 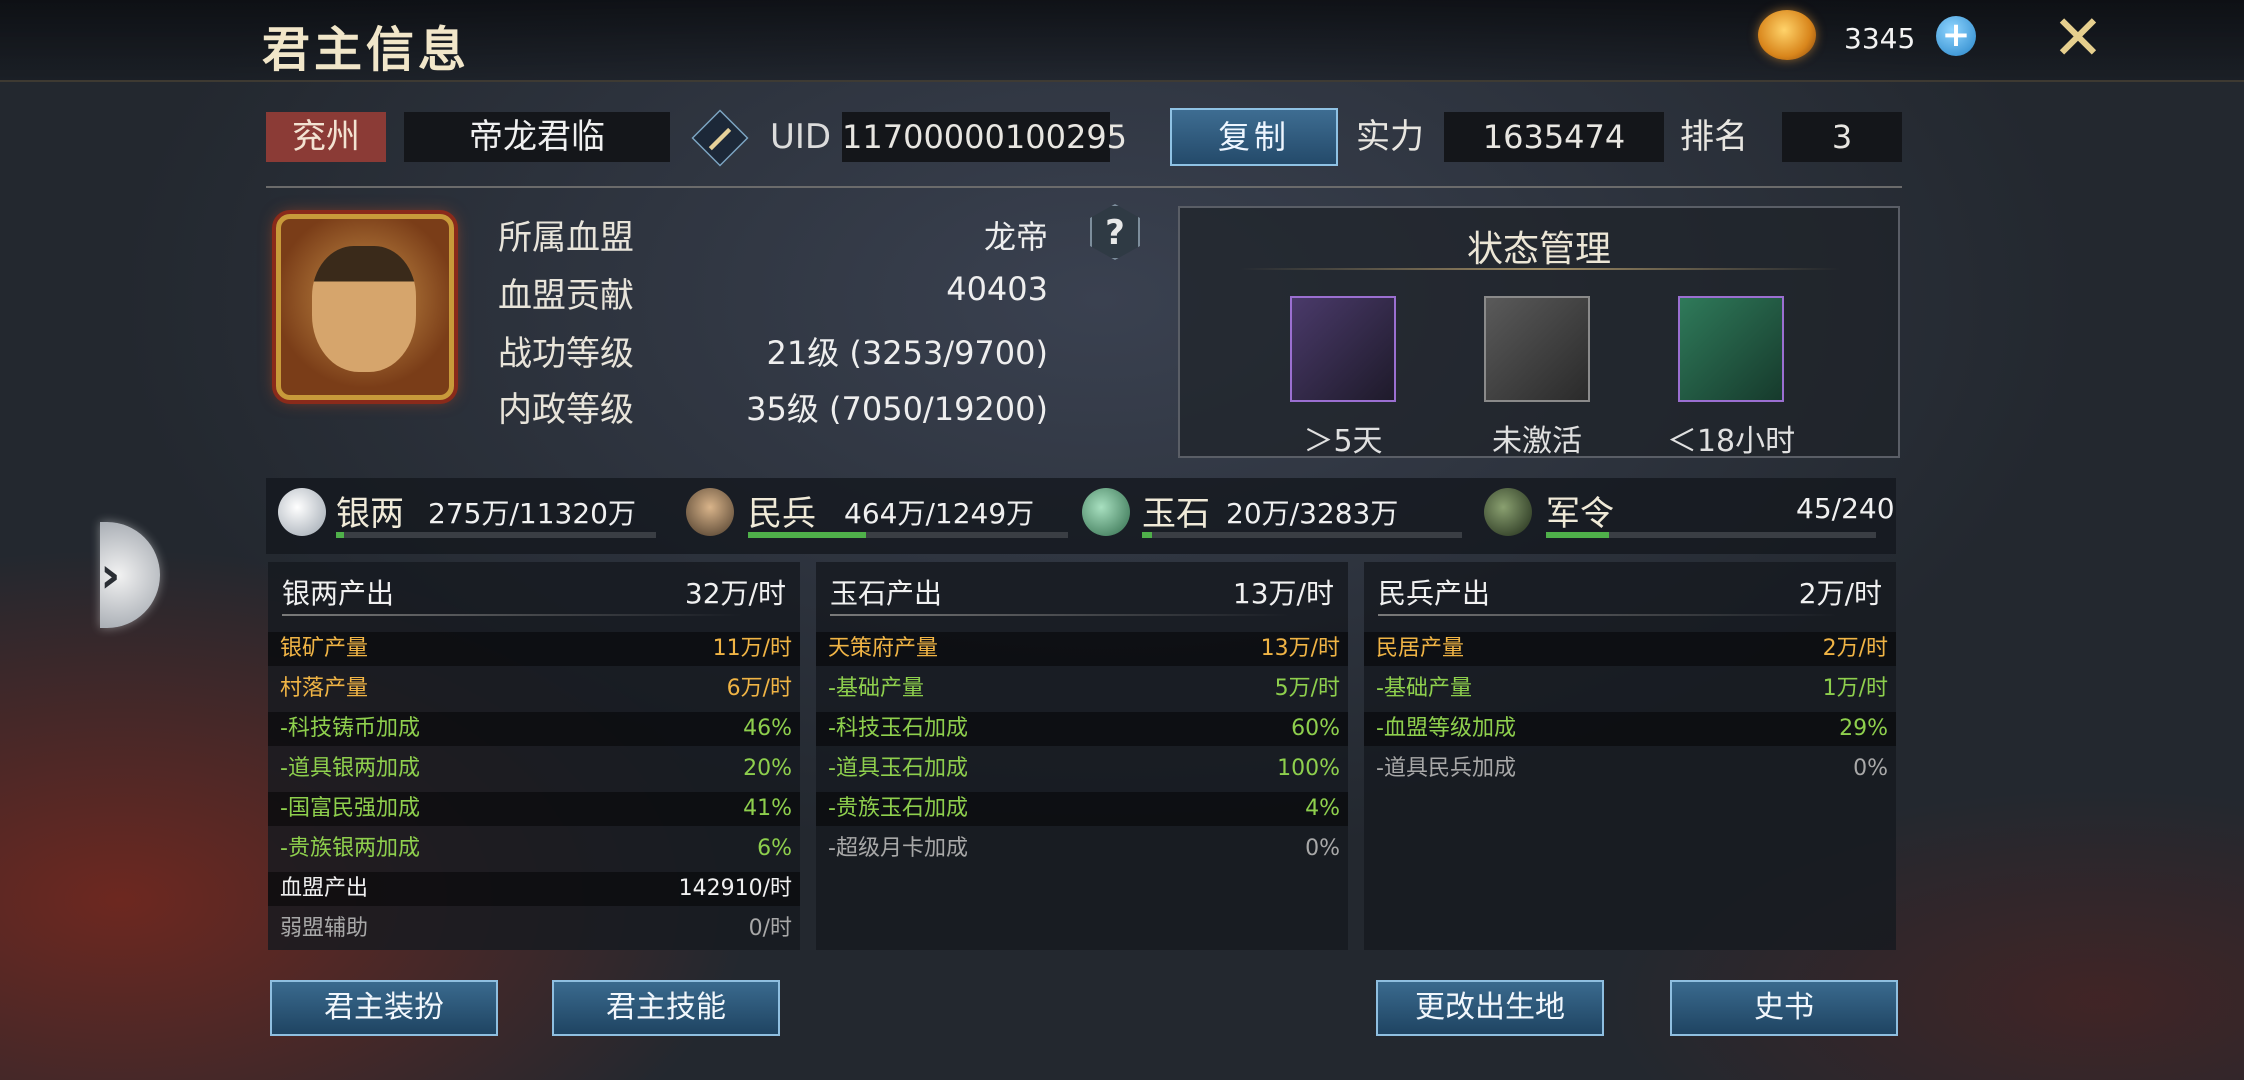 I want to click on alliance-contribution-label: 血盟贡献, so click(x=566, y=296).